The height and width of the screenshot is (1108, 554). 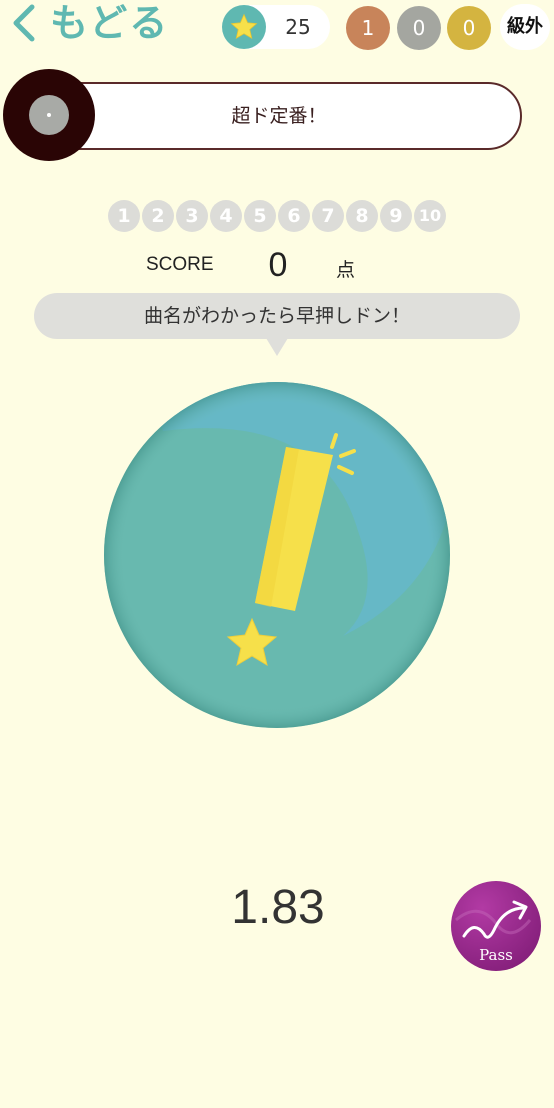 What do you see at coordinates (226, 216) in the screenshot?
I see `question-number-4: 4` at bounding box center [226, 216].